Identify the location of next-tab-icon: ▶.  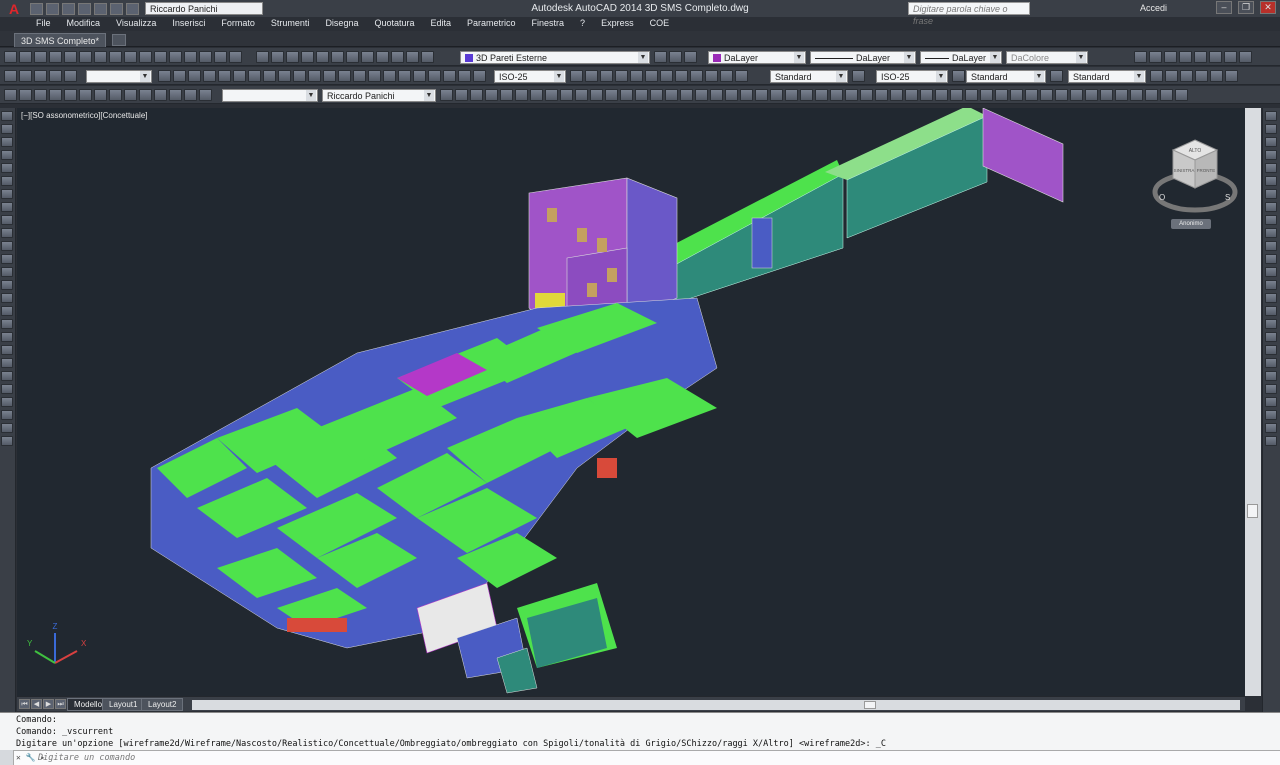
(48, 704).